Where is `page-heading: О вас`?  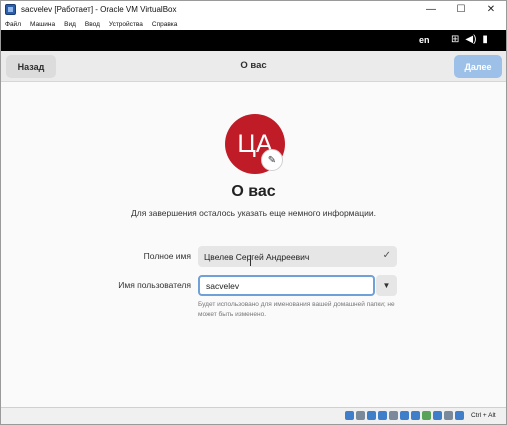
page-heading: О вас is located at coordinates (253, 191).